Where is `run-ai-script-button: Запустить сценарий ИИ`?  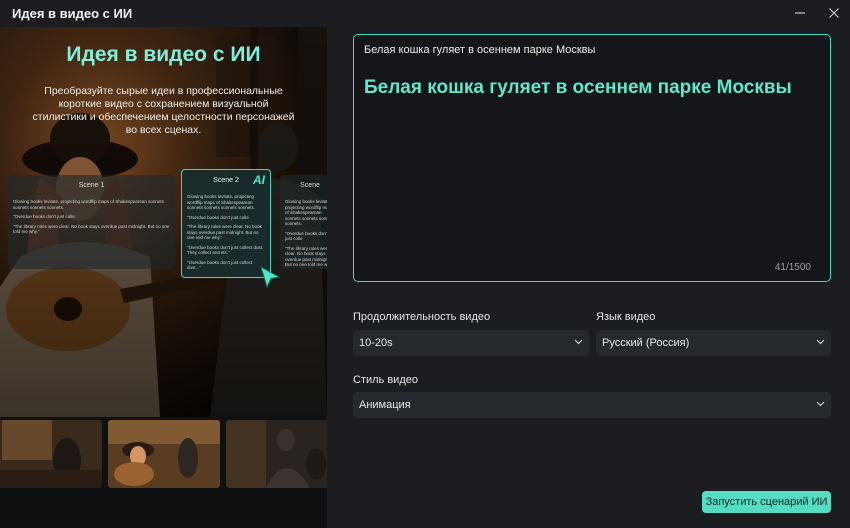 run-ai-script-button: Запустить сценарий ИИ is located at coordinates (766, 502).